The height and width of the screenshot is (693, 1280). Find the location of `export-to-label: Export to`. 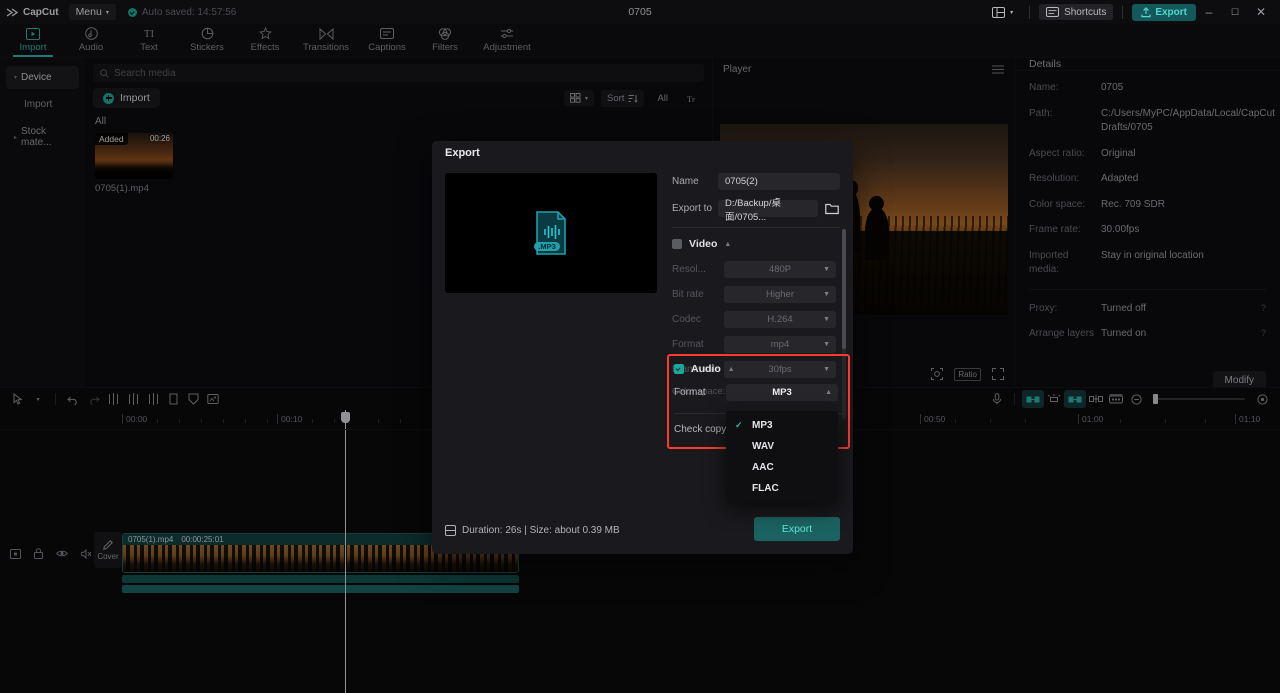

export-to-label: Export to is located at coordinates (692, 208).